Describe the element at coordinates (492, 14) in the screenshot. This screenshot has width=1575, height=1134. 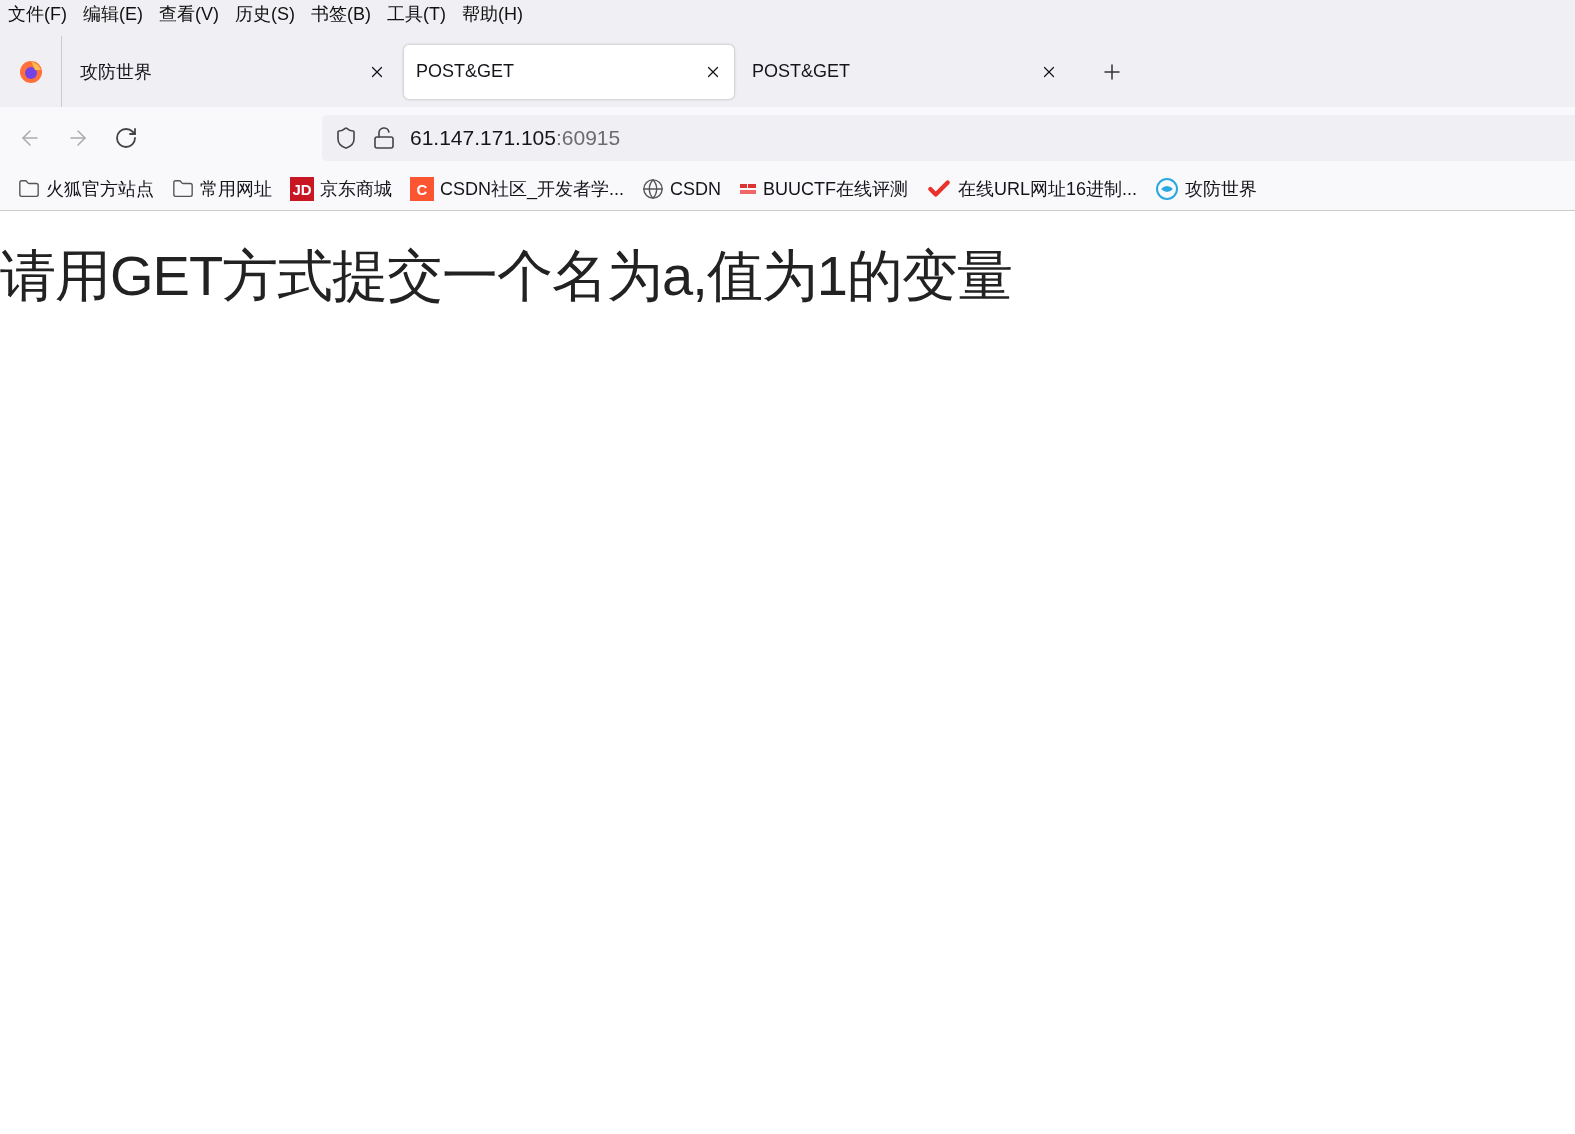
I see `menu-item: 帮助(H)` at that location.